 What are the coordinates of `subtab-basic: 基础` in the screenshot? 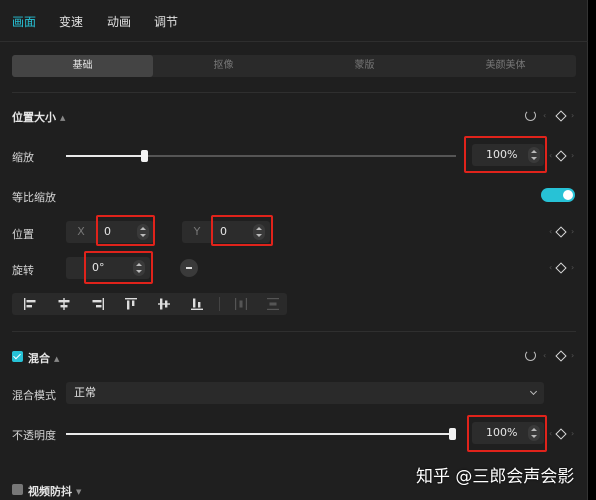 It's located at (82, 66).